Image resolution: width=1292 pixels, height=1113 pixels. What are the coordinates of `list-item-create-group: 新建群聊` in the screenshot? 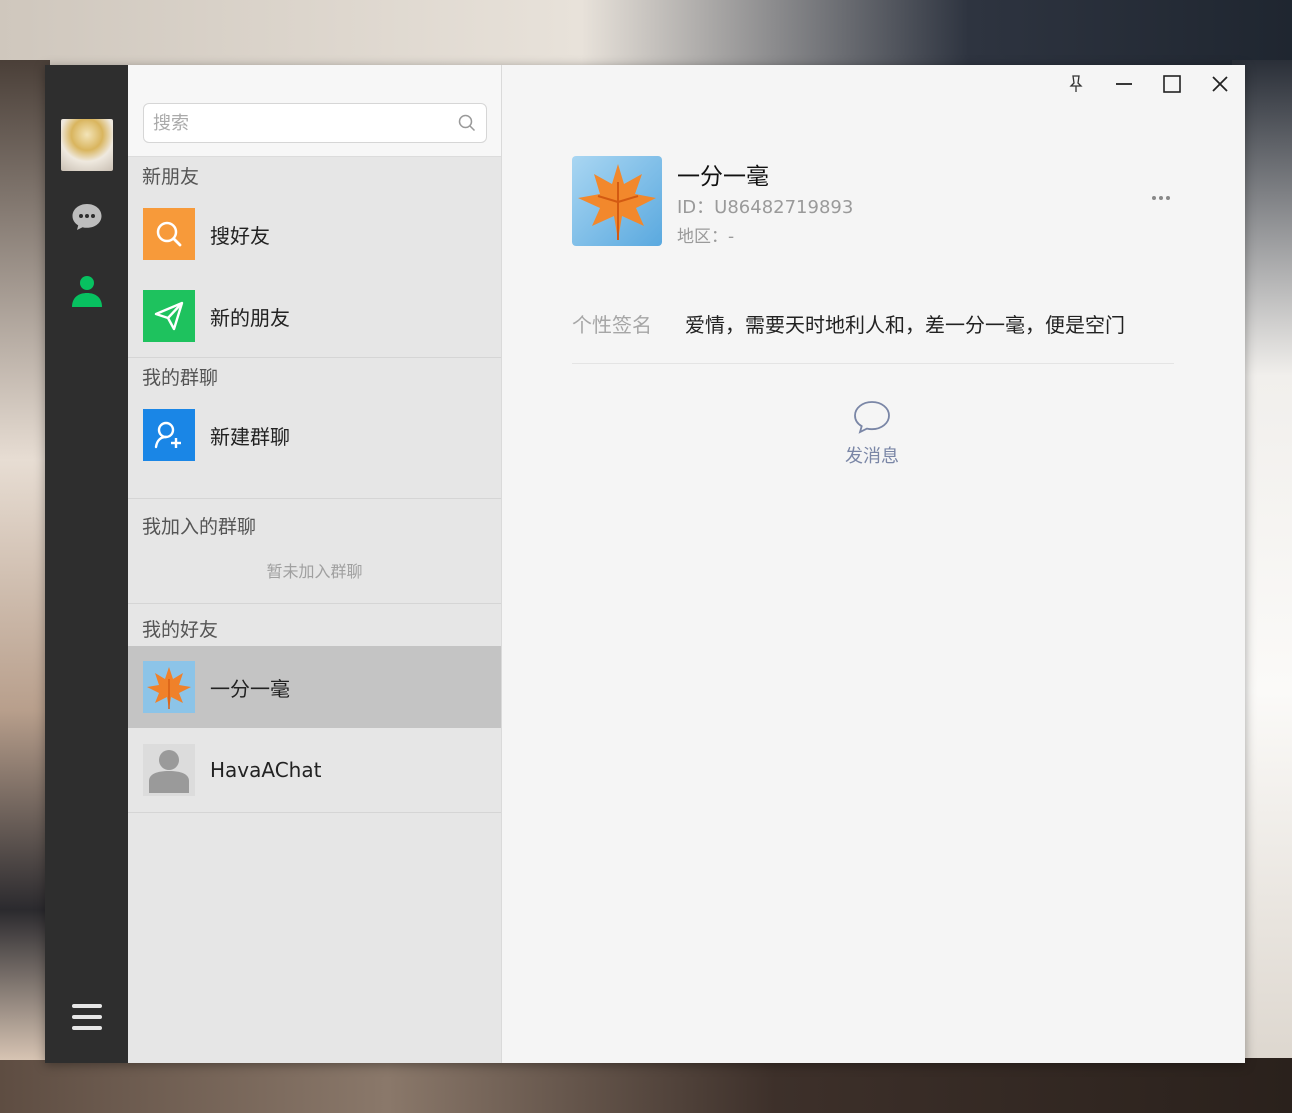 It's located at (314, 446).